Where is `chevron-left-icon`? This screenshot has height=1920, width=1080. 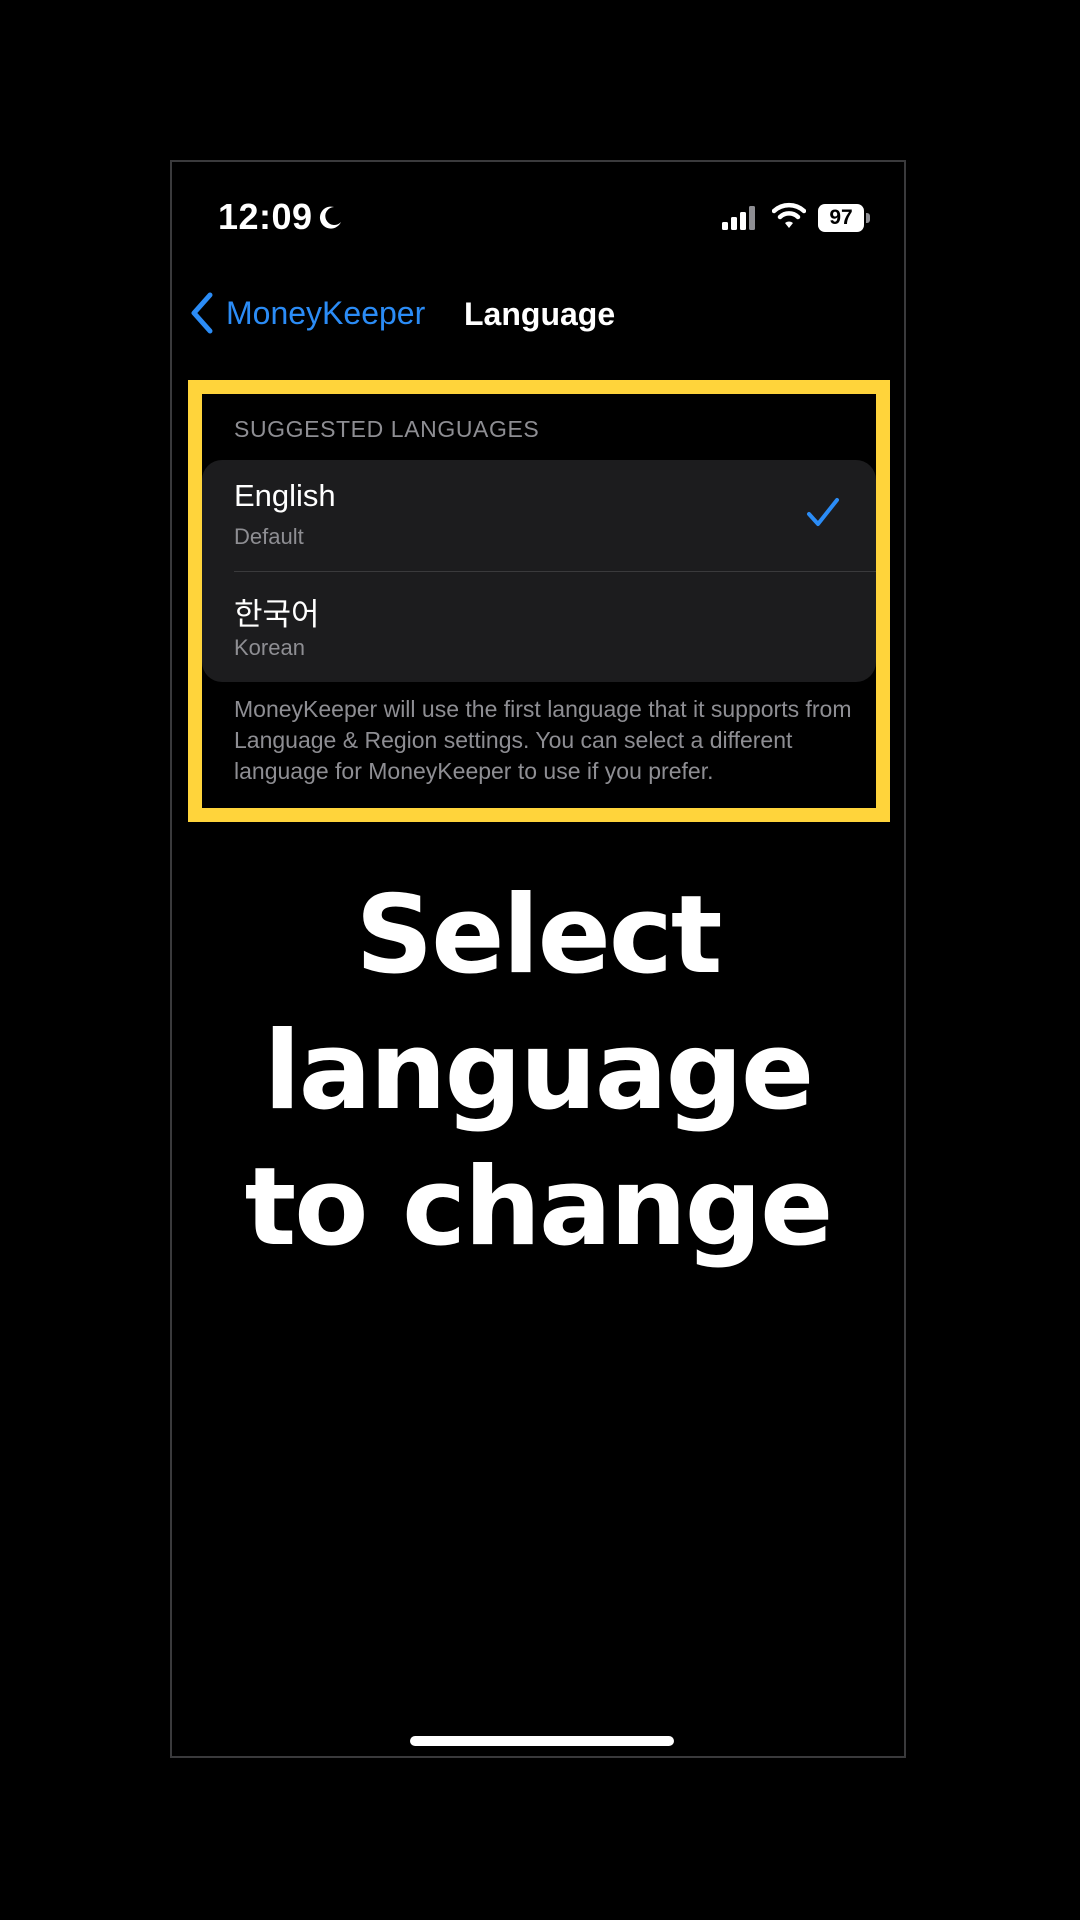
chevron-left-icon is located at coordinates (202, 313).